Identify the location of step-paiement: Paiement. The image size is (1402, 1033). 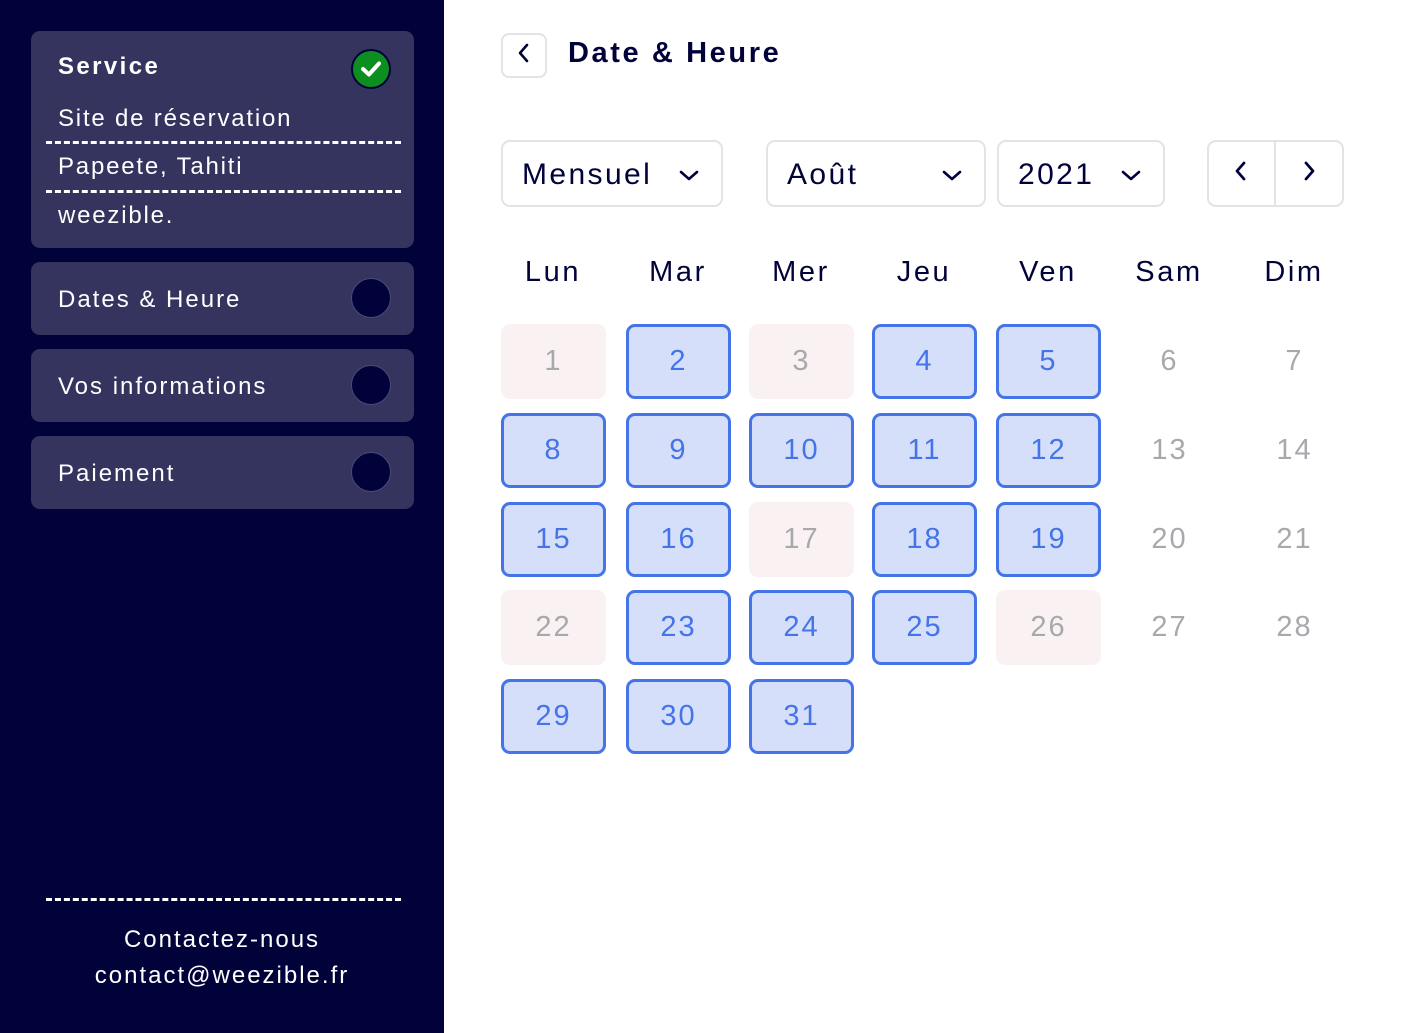
(222, 472).